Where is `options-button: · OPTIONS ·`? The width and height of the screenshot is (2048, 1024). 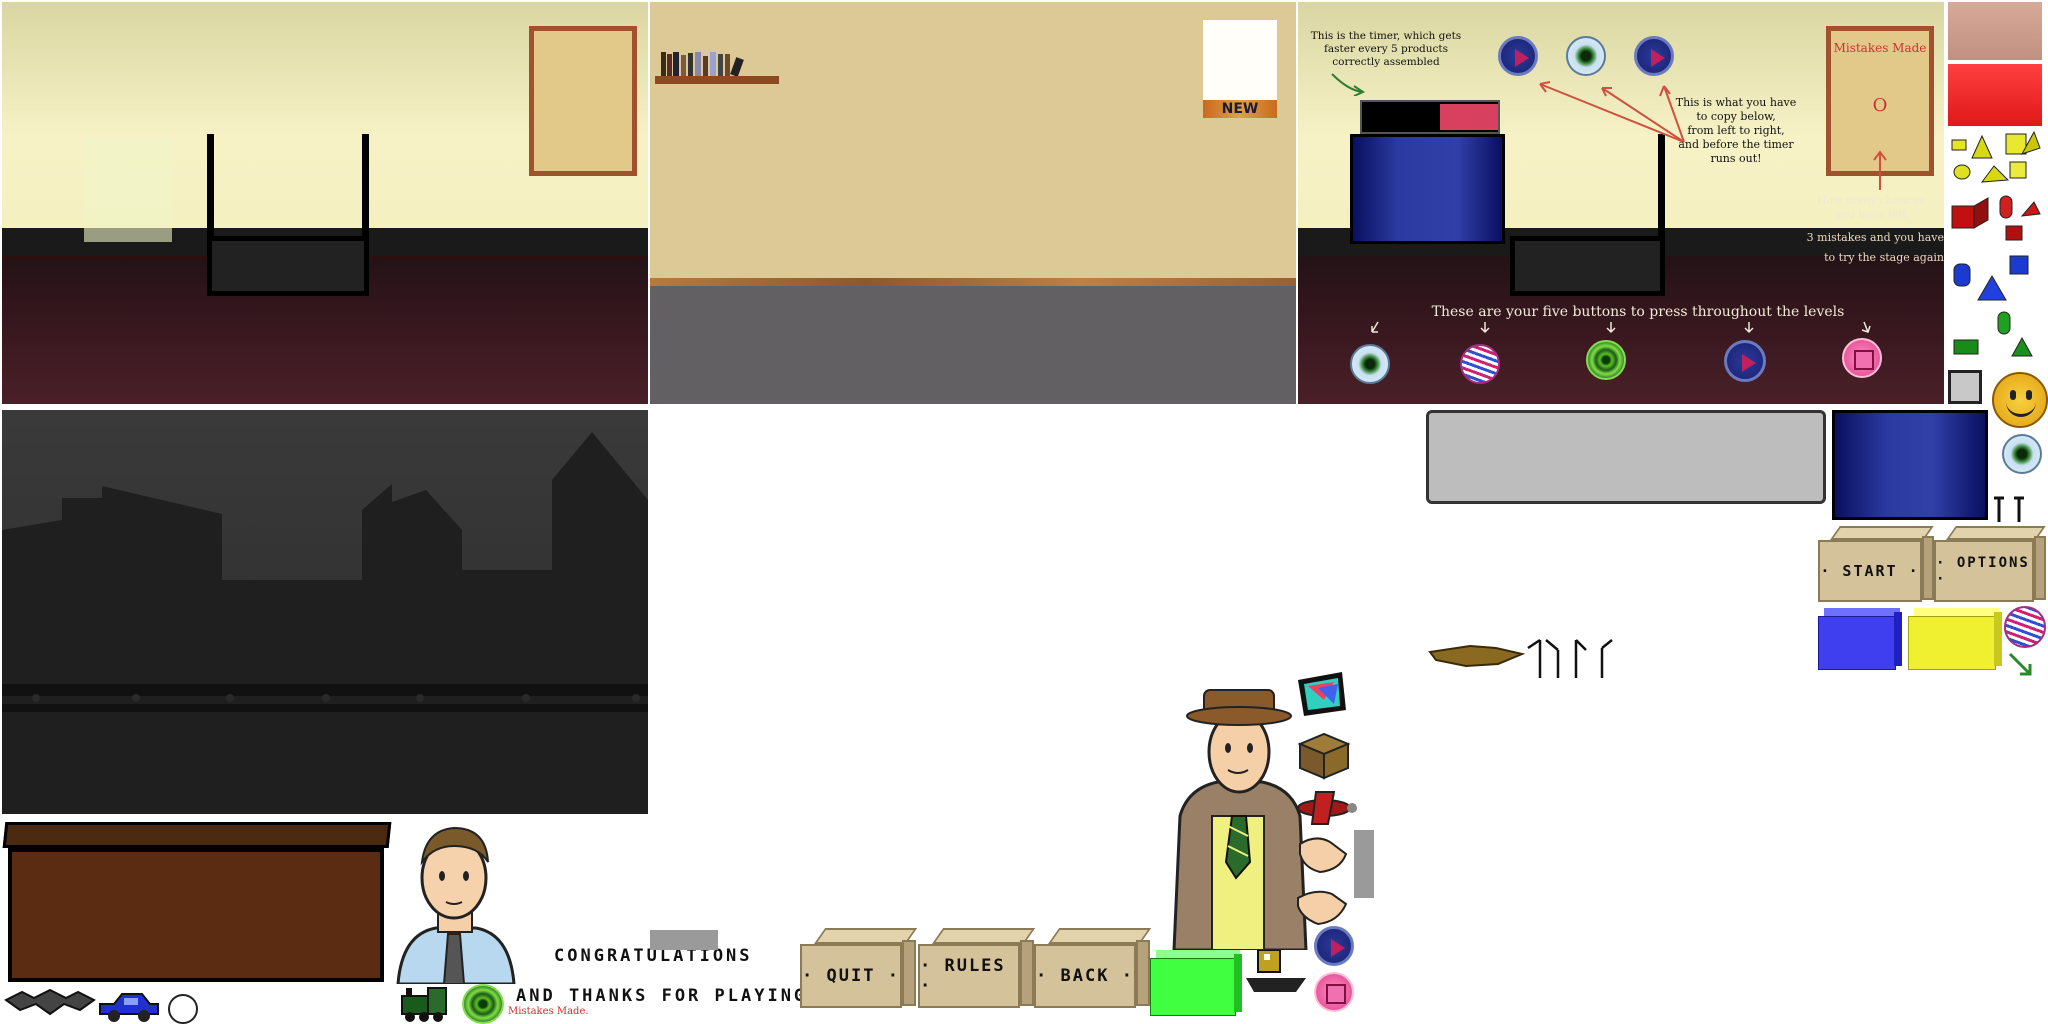
options-button: · OPTIONS · is located at coordinates (1990, 564).